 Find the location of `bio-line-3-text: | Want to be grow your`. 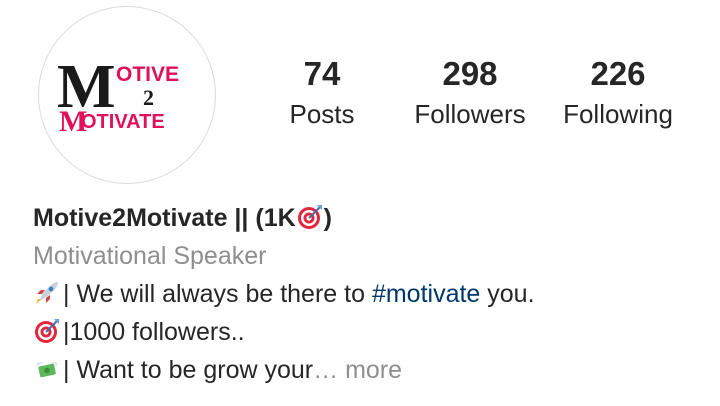

bio-line-3-text: | Want to be grow your is located at coordinates (188, 370).